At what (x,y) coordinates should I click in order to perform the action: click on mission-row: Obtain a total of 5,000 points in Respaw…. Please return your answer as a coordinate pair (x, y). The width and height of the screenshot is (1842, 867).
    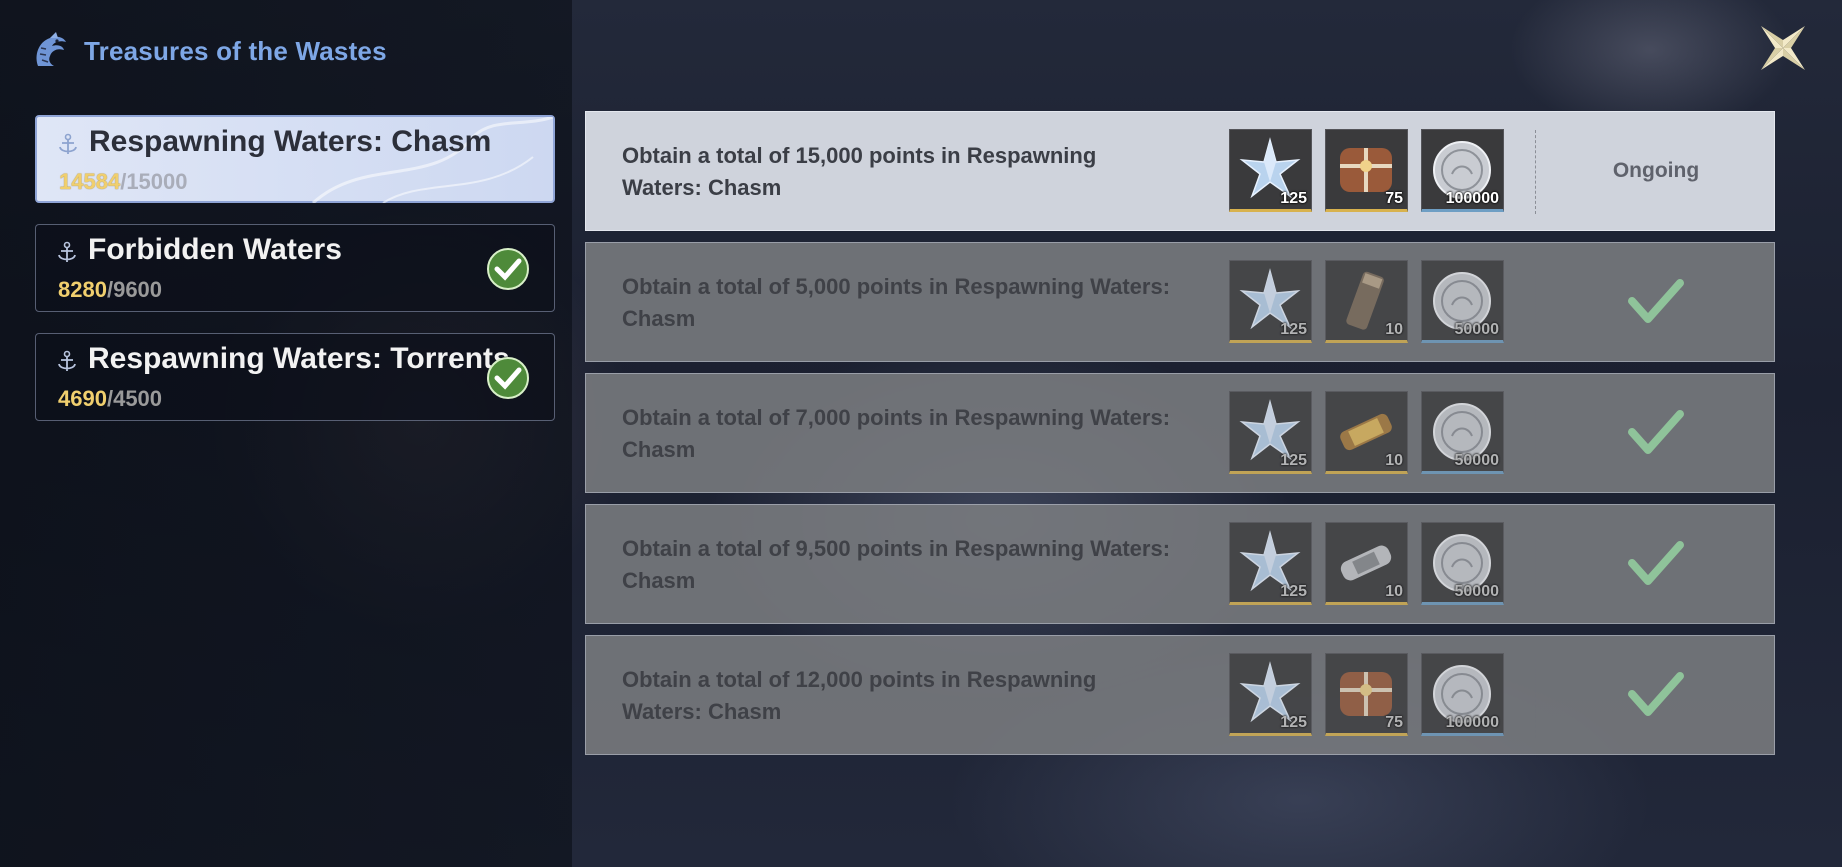
    Looking at the image, I should click on (1180, 302).